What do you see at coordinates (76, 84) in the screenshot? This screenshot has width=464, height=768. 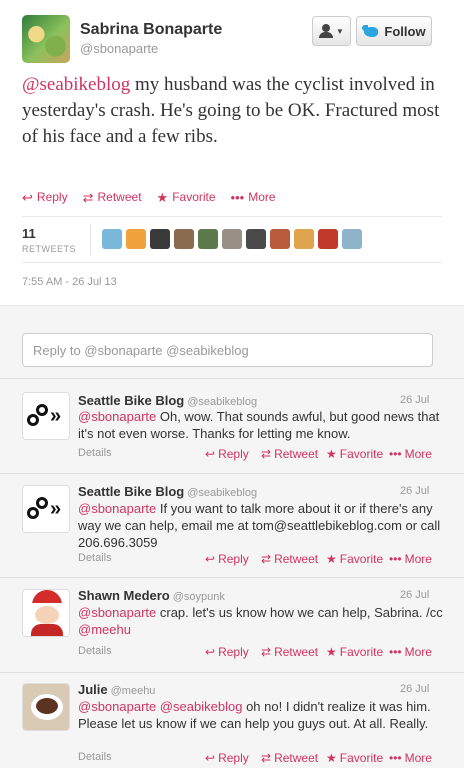 I see `tweet-mention-link: @seabikeblog` at bounding box center [76, 84].